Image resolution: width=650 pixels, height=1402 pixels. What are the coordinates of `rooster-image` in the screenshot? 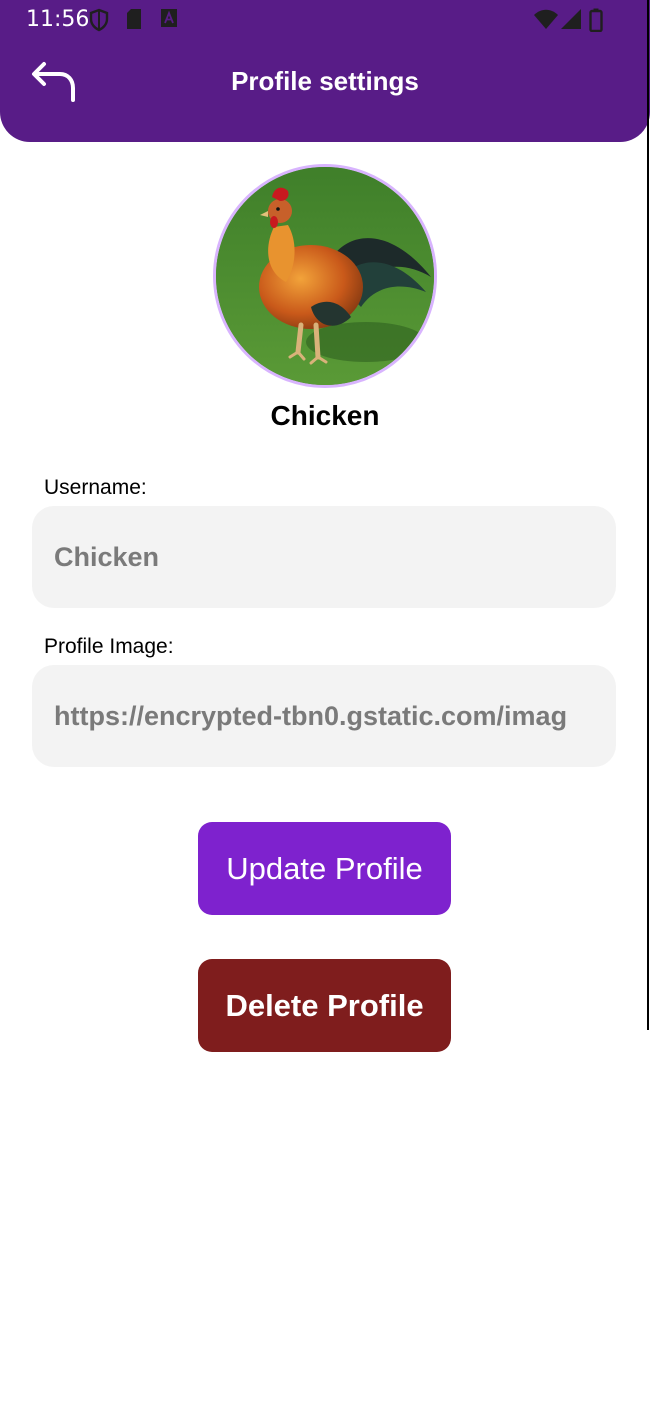 It's located at (325, 276).